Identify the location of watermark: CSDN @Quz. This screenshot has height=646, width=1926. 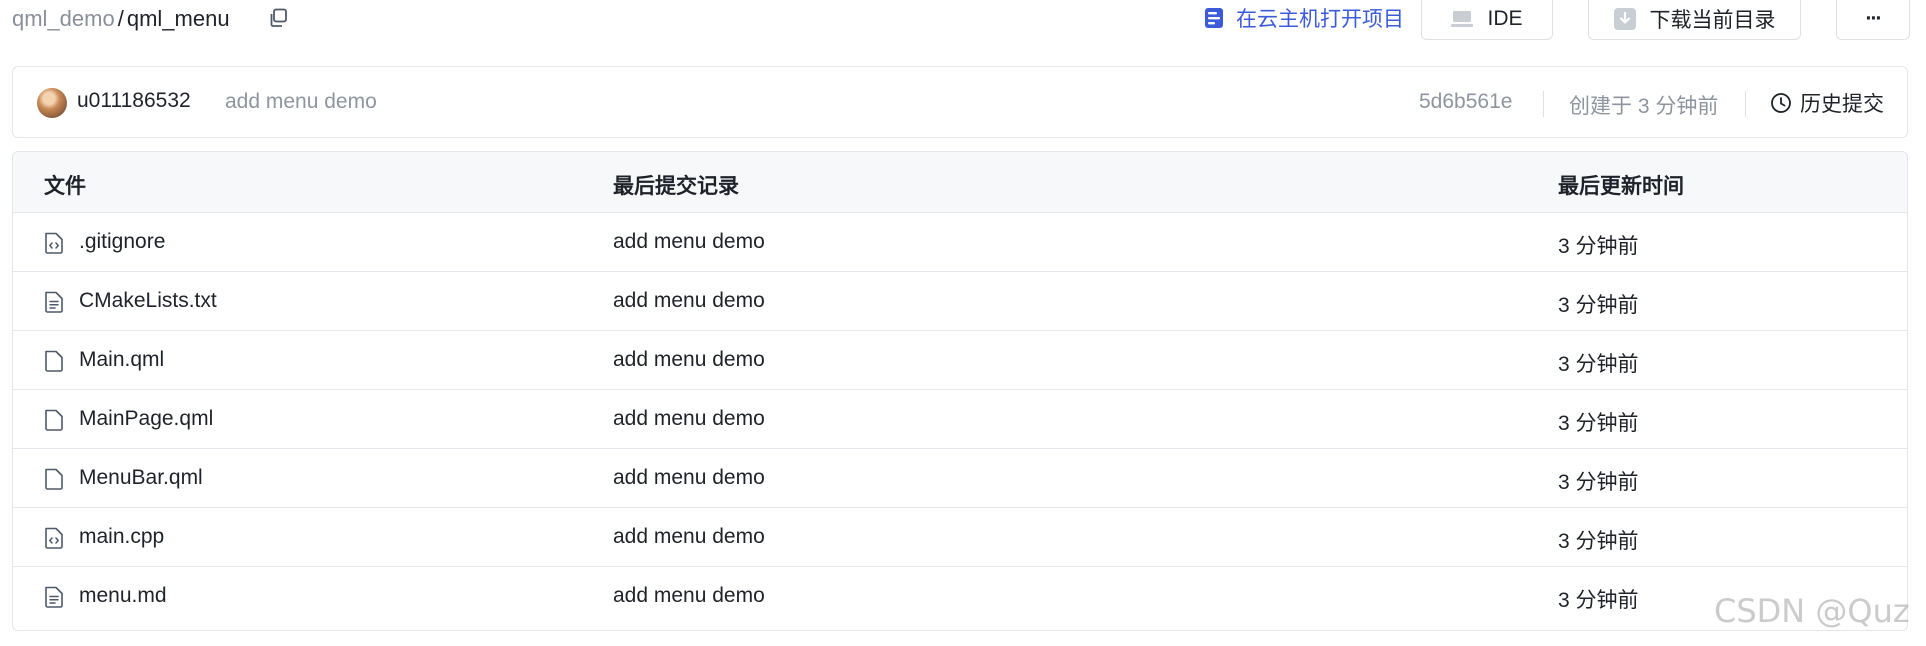
(1812, 611).